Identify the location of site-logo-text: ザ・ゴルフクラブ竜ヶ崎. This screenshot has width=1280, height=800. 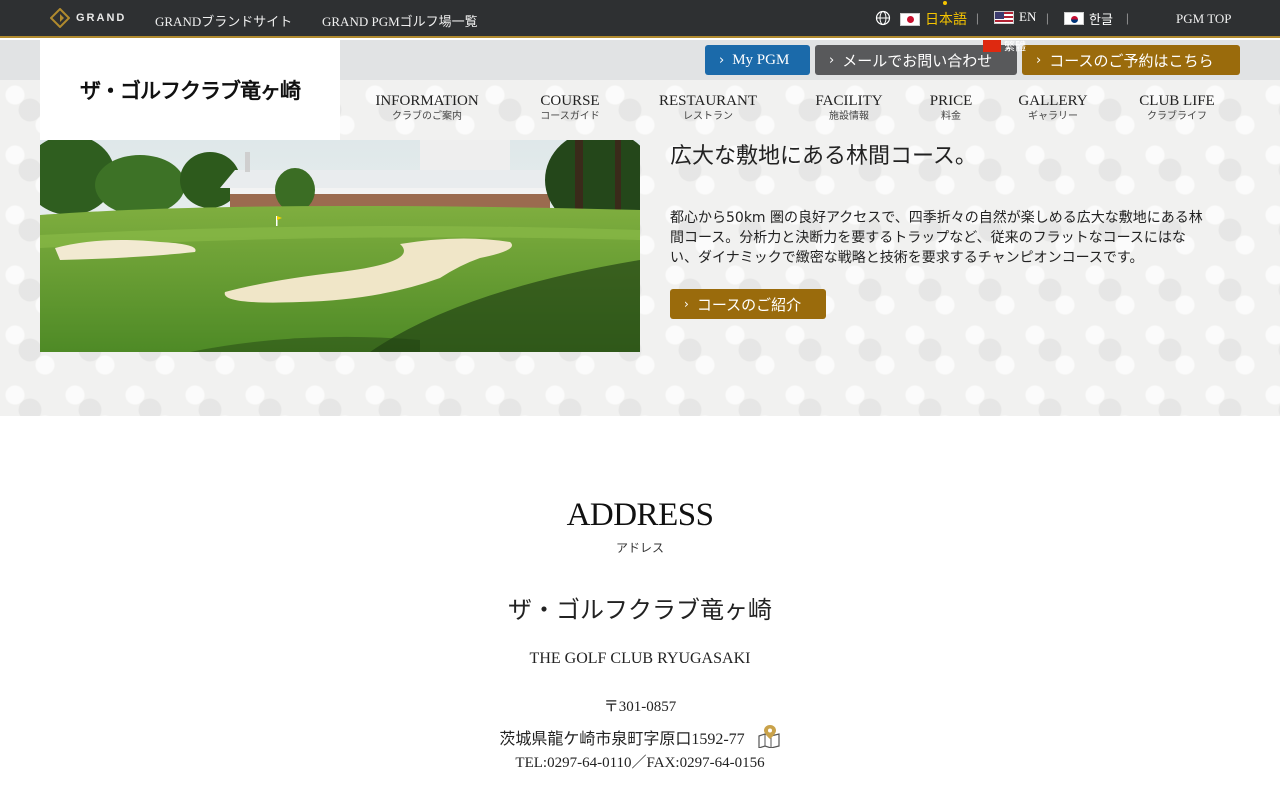
(190, 91).